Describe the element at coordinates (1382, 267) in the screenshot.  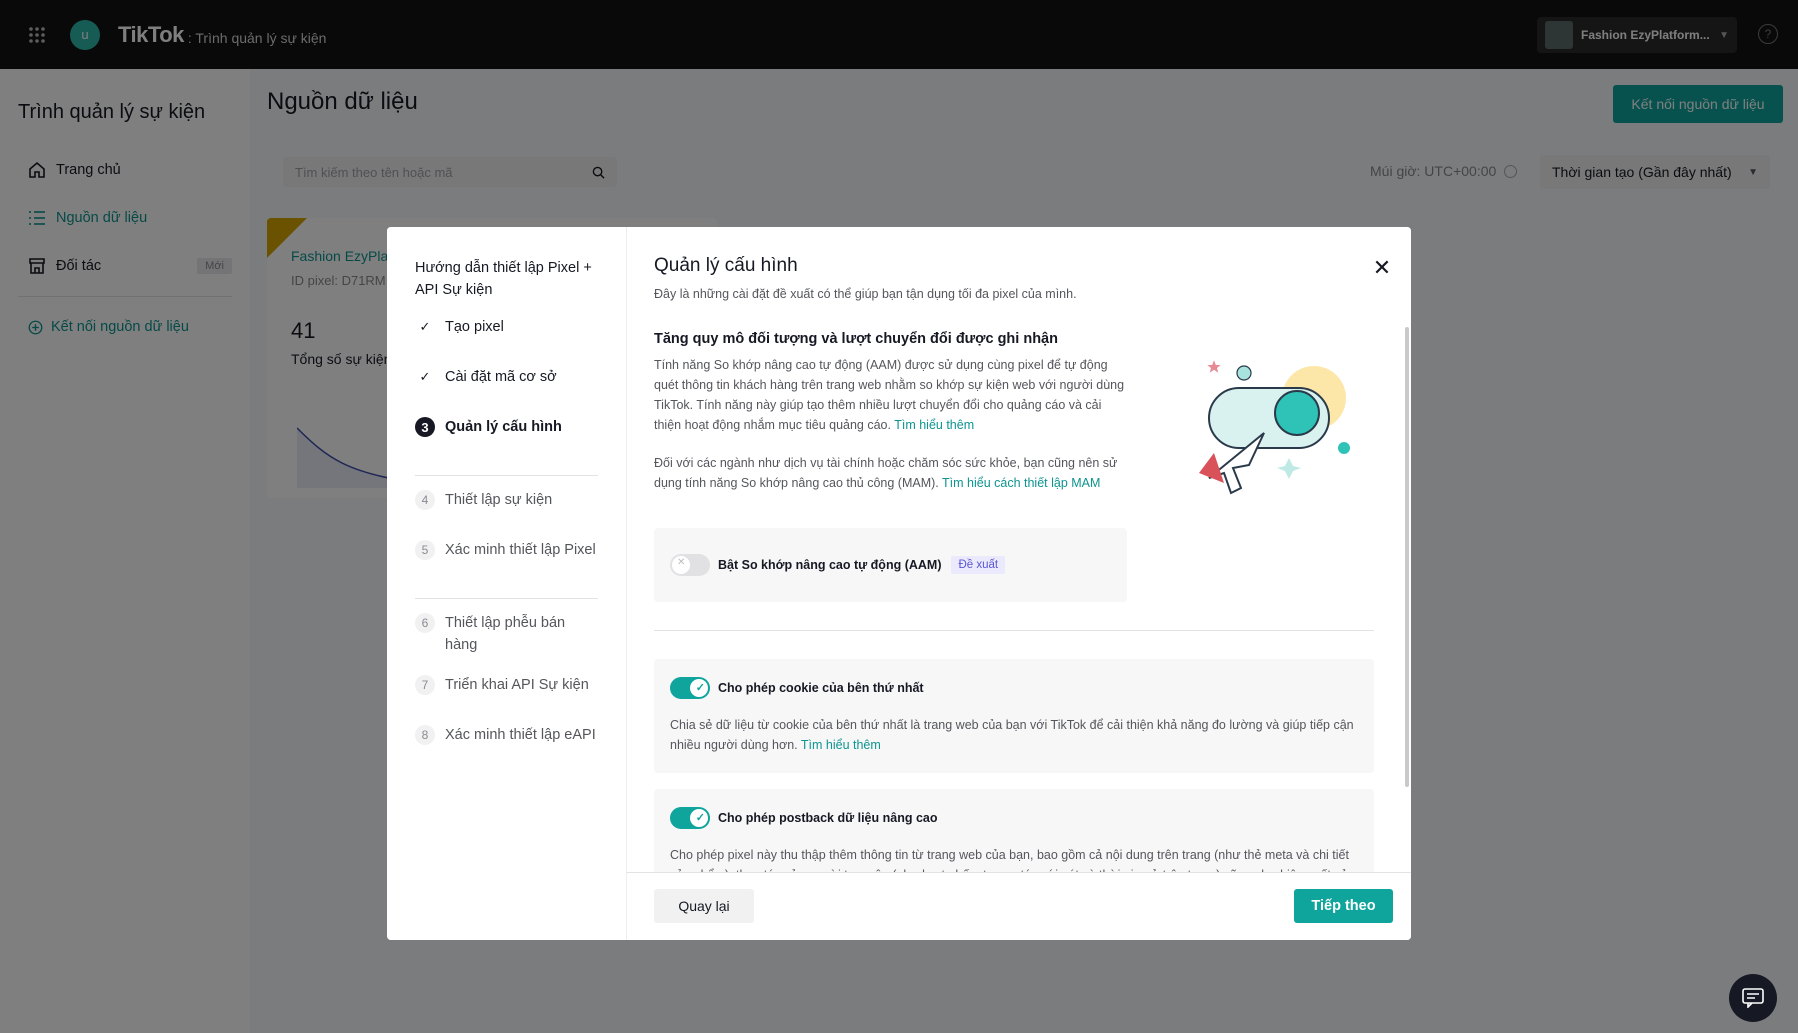
I see `close-icon: ✕` at that location.